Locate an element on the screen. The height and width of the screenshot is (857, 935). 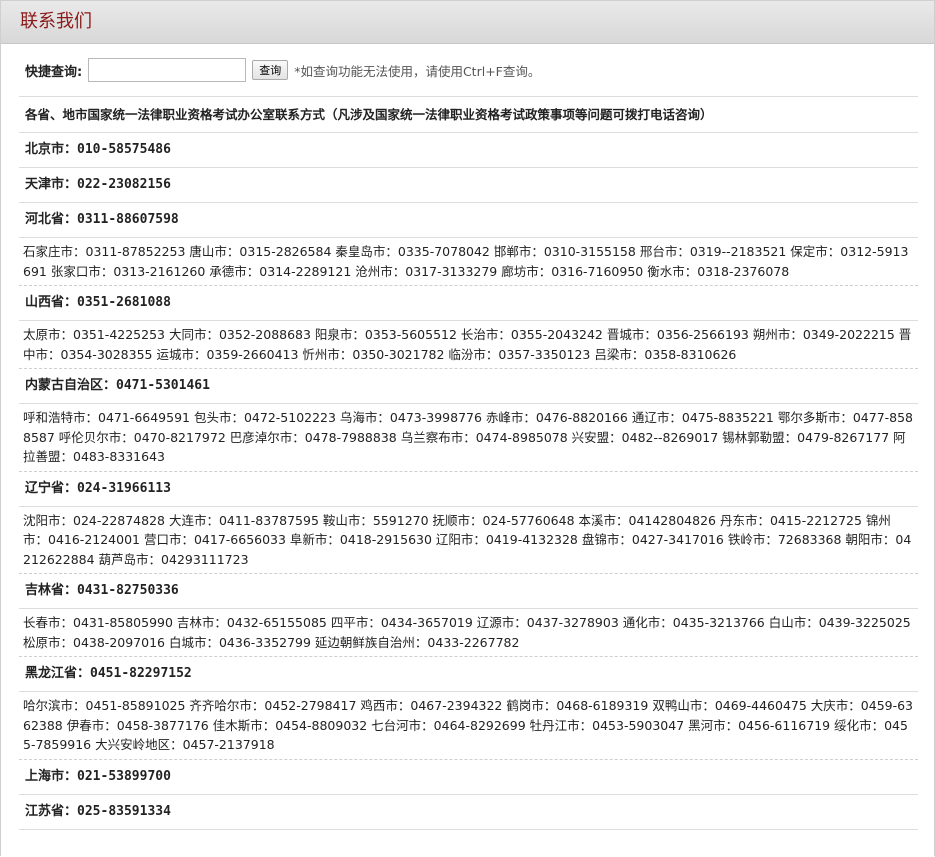
page-title: 联系我们 is located at coordinates (467, 22).